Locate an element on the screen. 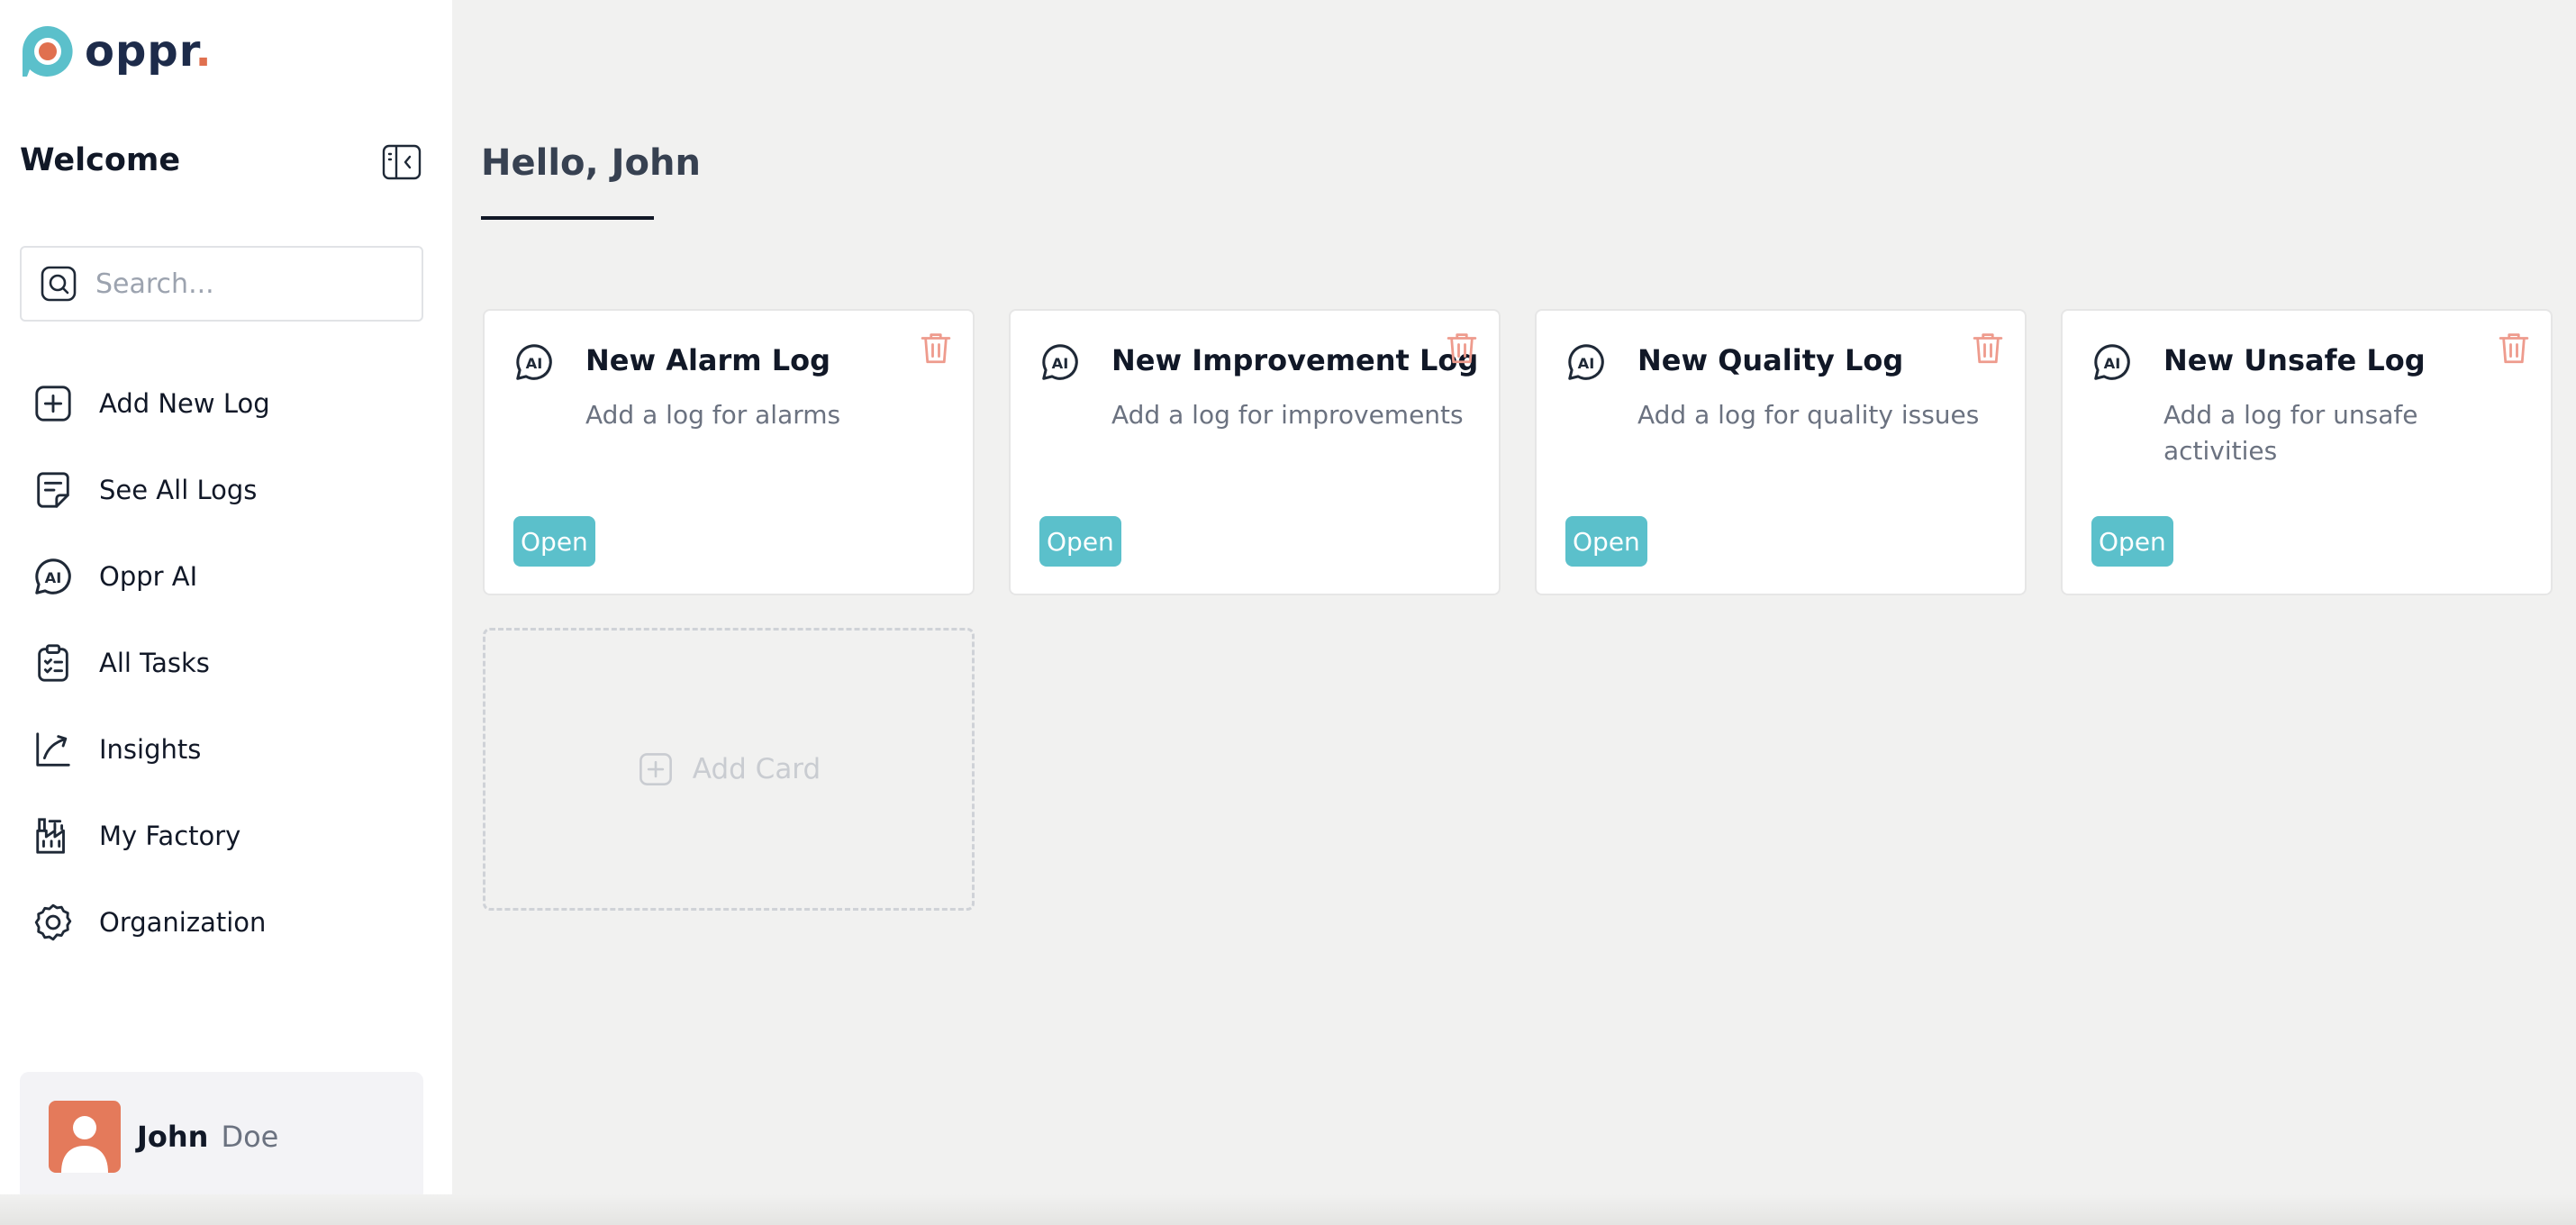  card-description: Add a log for improvements is located at coordinates (1287, 415).